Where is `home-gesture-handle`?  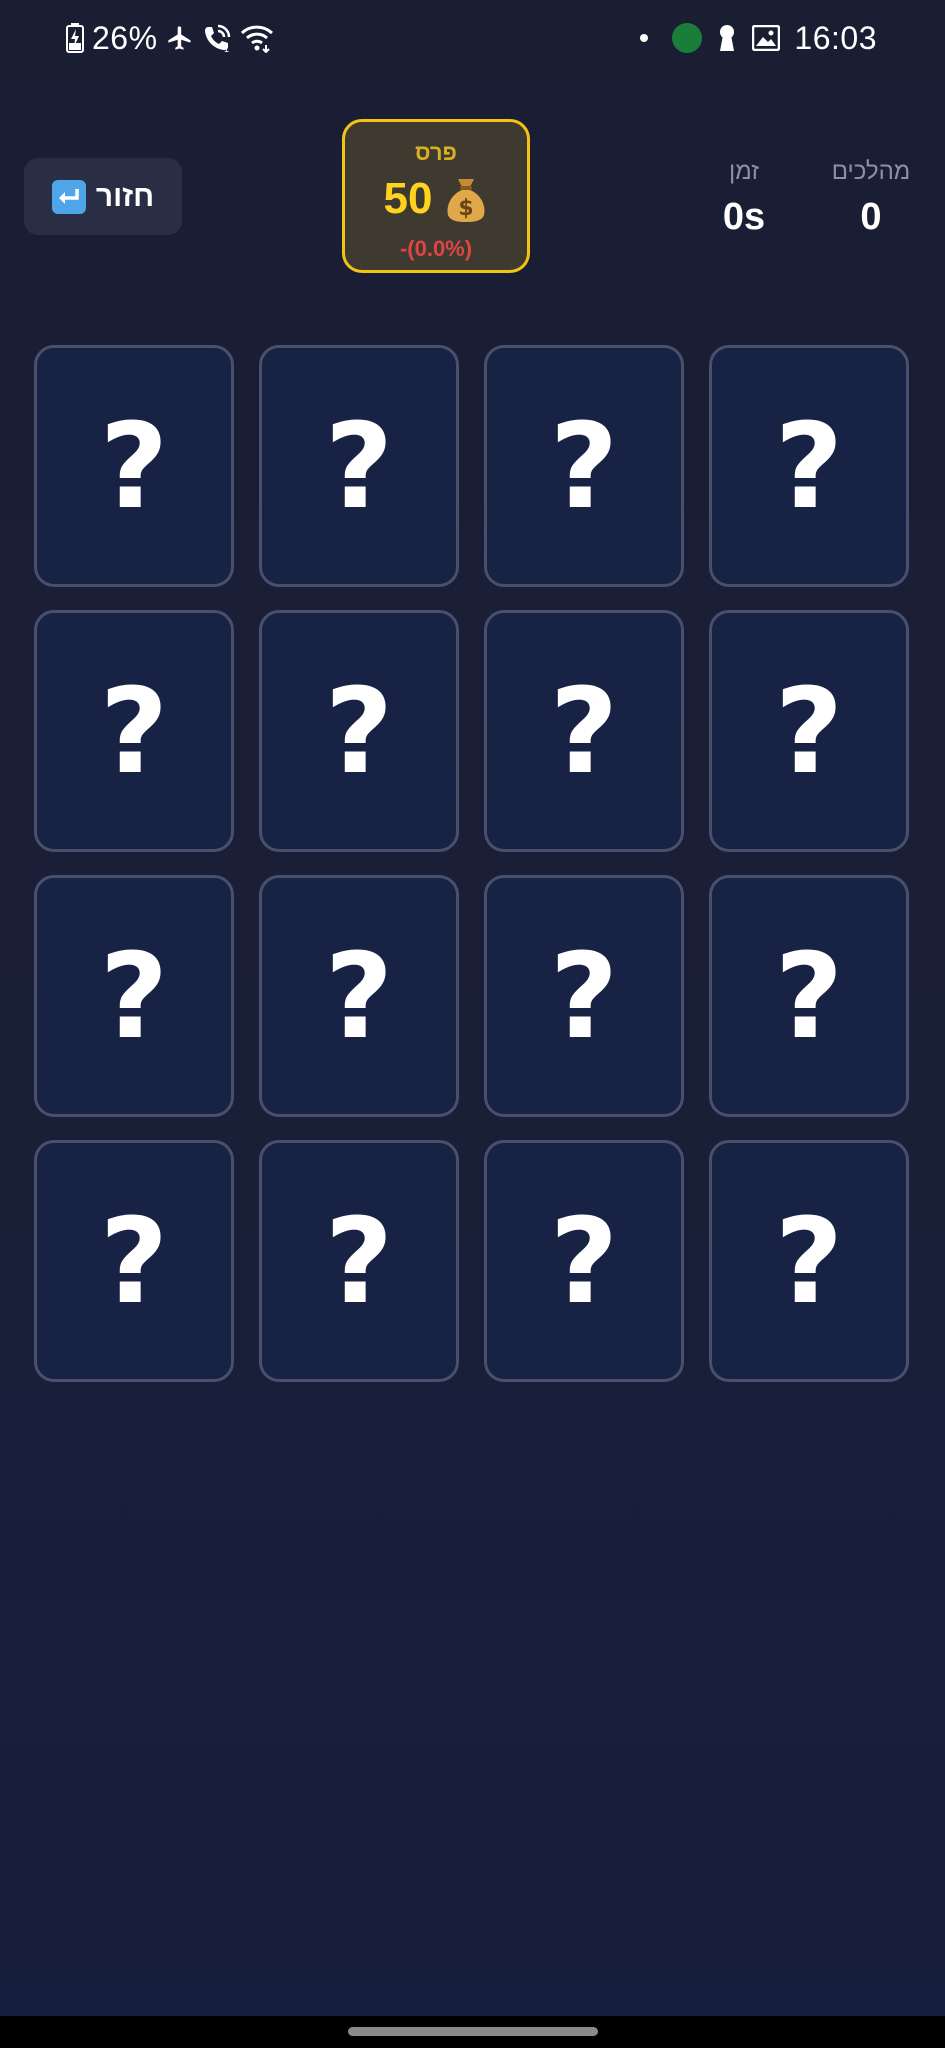 home-gesture-handle is located at coordinates (473, 2031).